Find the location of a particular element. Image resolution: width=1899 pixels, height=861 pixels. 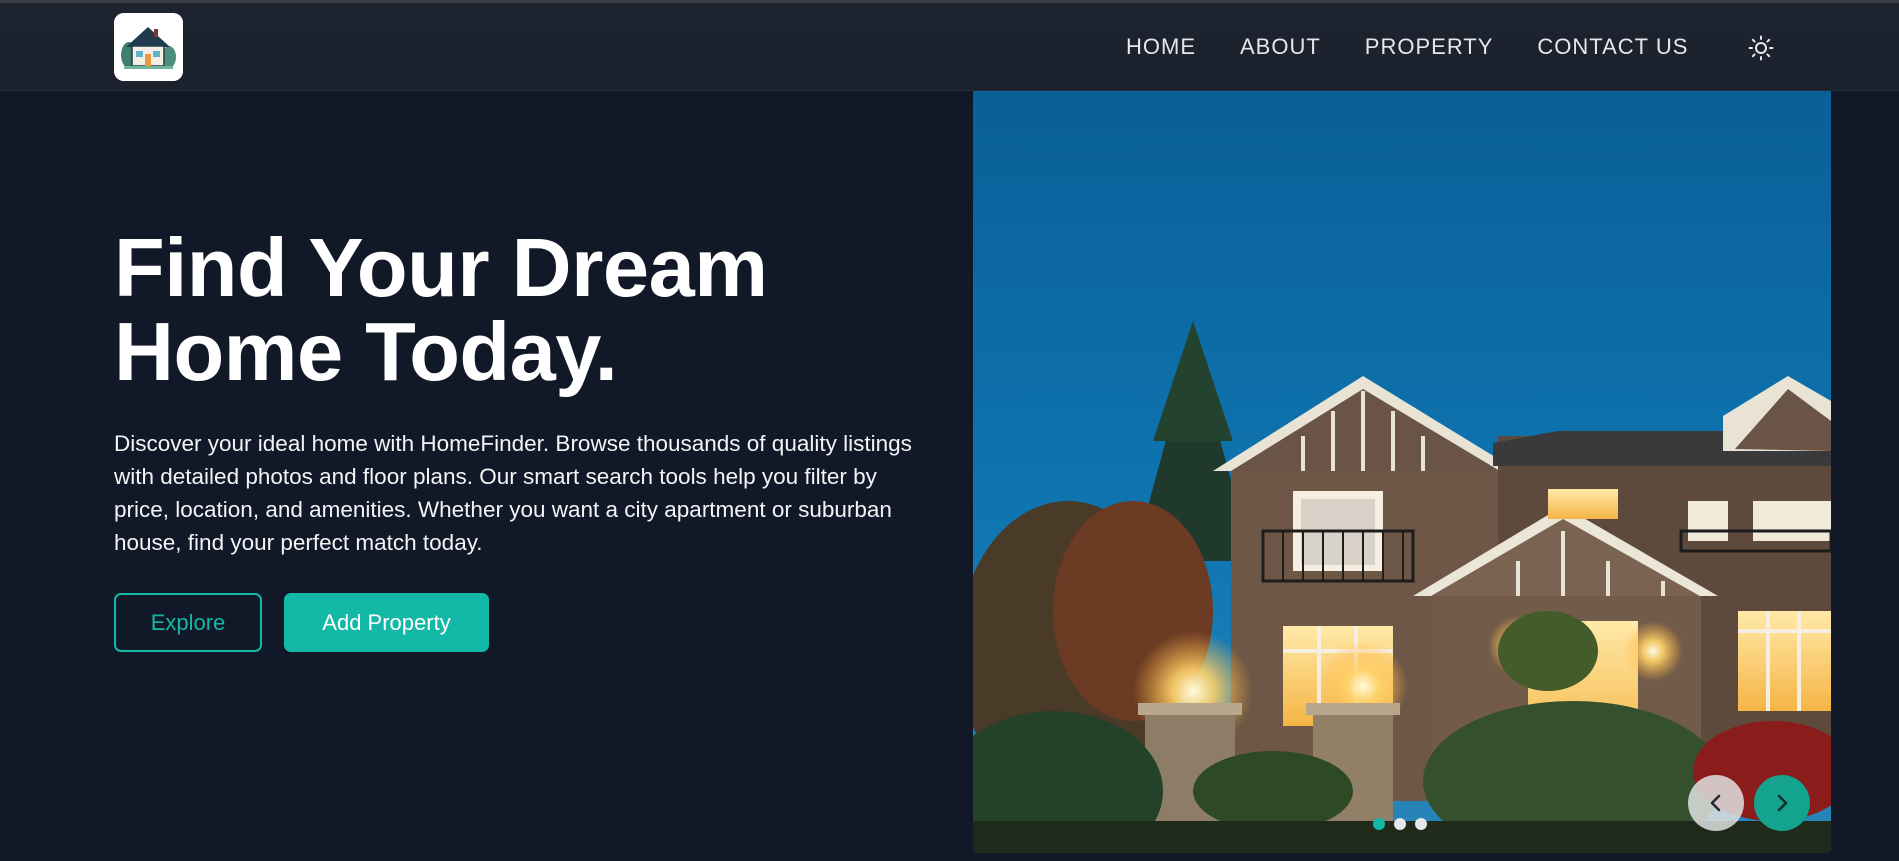

theme-toggle-button is located at coordinates (1761, 48).